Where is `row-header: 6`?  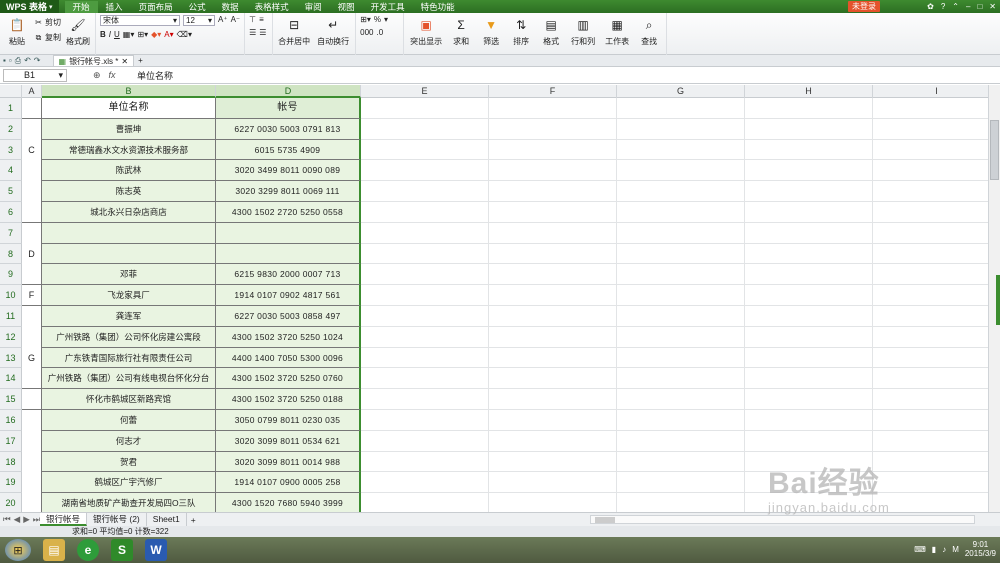
row-header: 6 is located at coordinates (11, 212).